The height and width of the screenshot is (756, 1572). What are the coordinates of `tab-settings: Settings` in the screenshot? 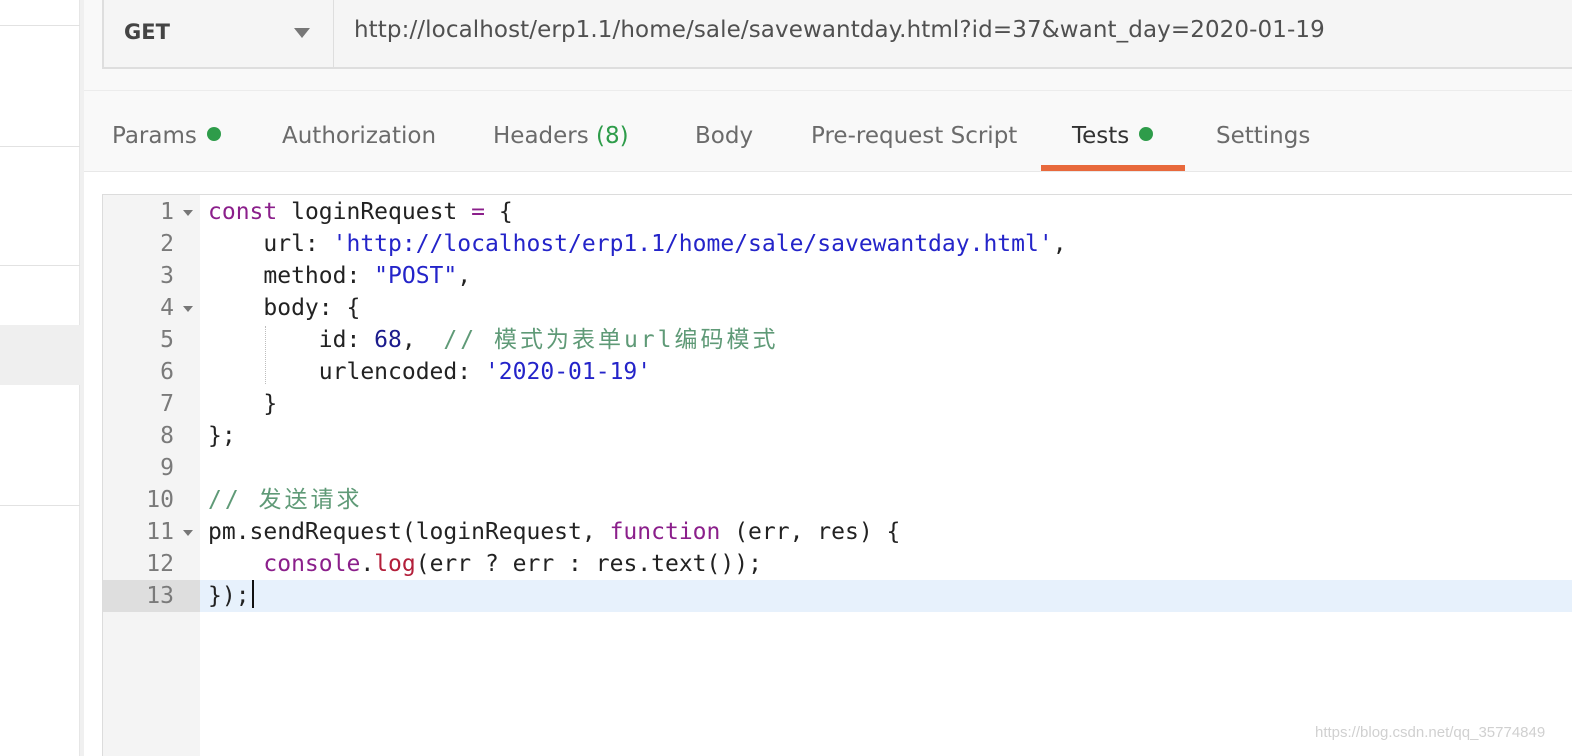 It's located at (1263, 136).